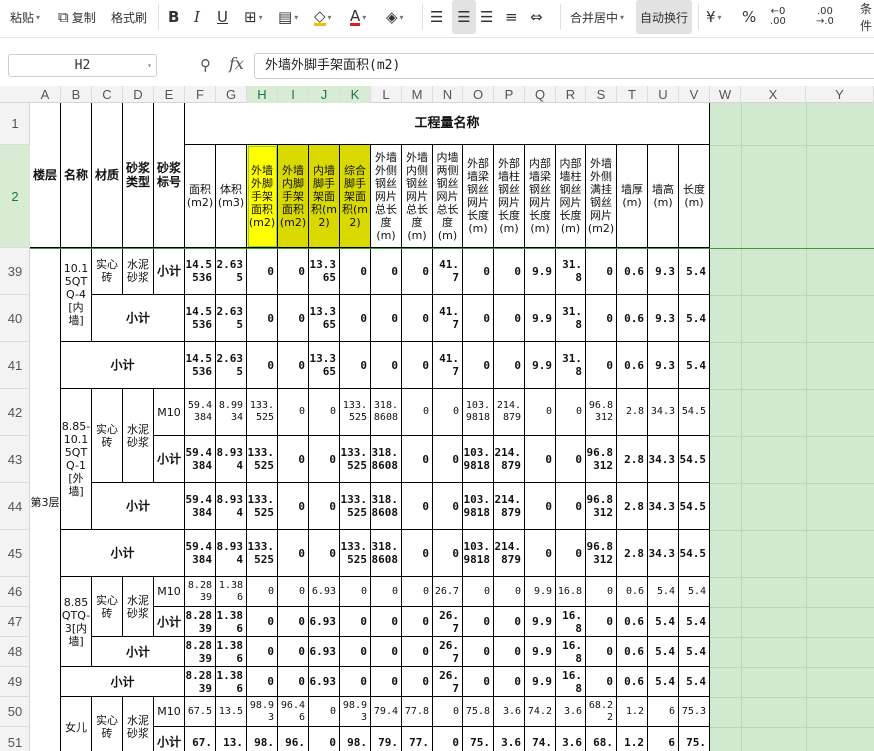  What do you see at coordinates (200, 622) in the screenshot?
I see `value-cell: 8.2839` at bounding box center [200, 622].